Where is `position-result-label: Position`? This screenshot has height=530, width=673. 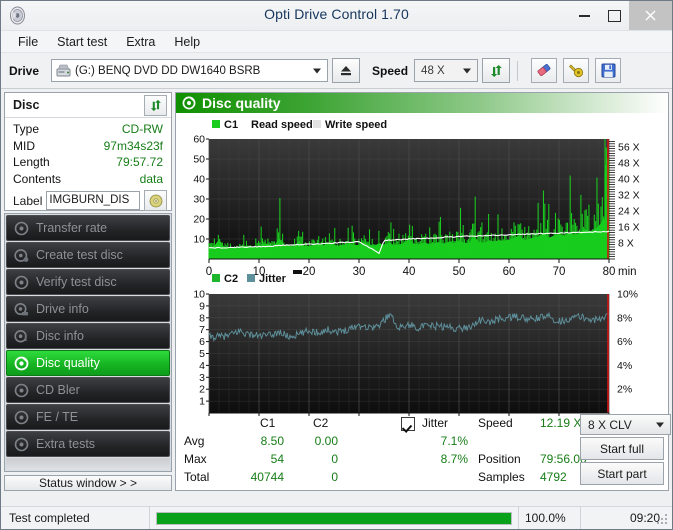
position-result-label: Position is located at coordinates (499, 459).